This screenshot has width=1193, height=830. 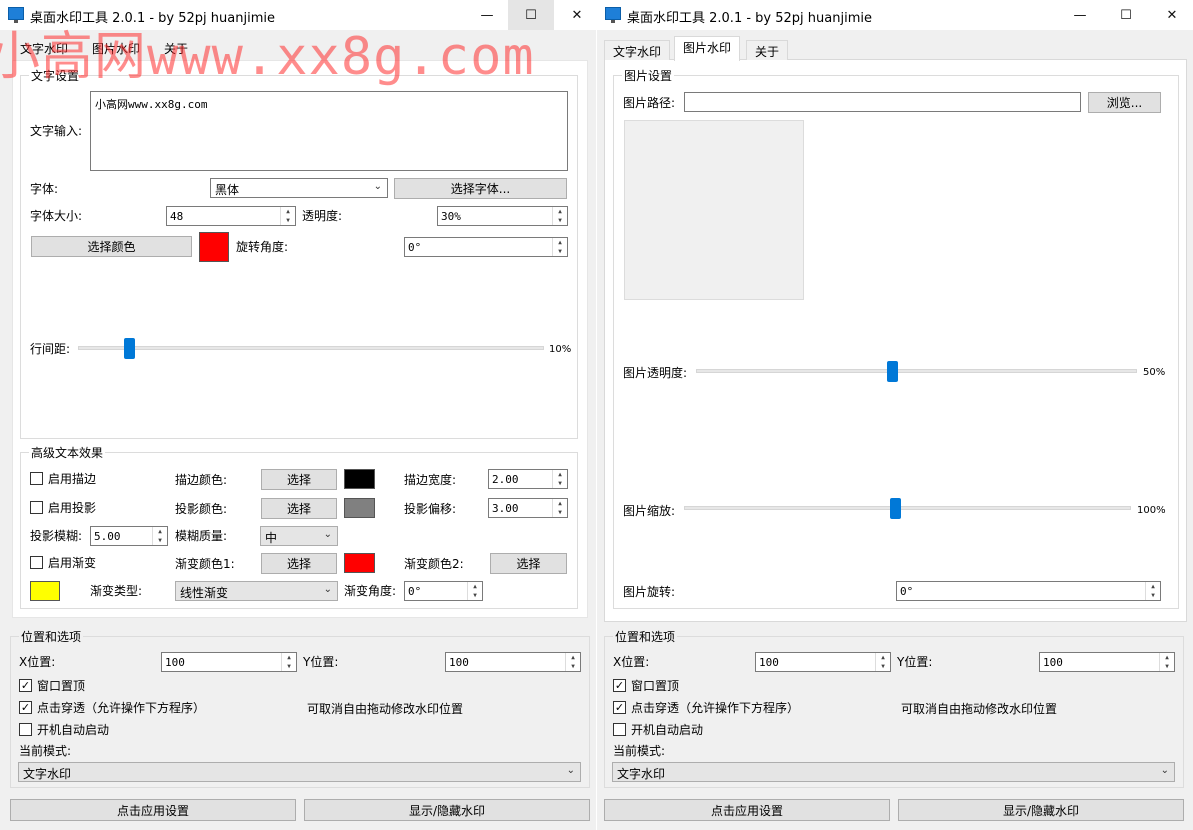 I want to click on image-scale-slider-thumb, so click(x=895, y=508).